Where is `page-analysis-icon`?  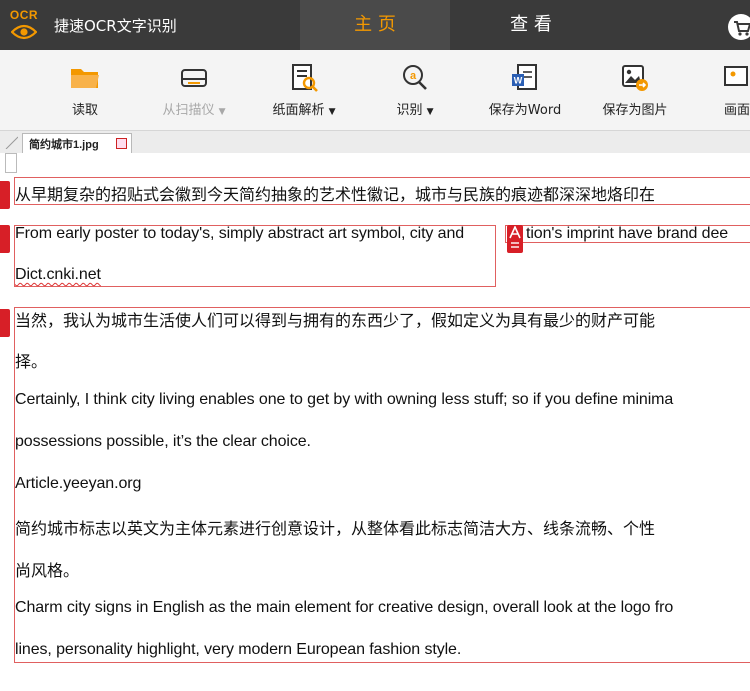
page-analysis-icon is located at coordinates (305, 78).